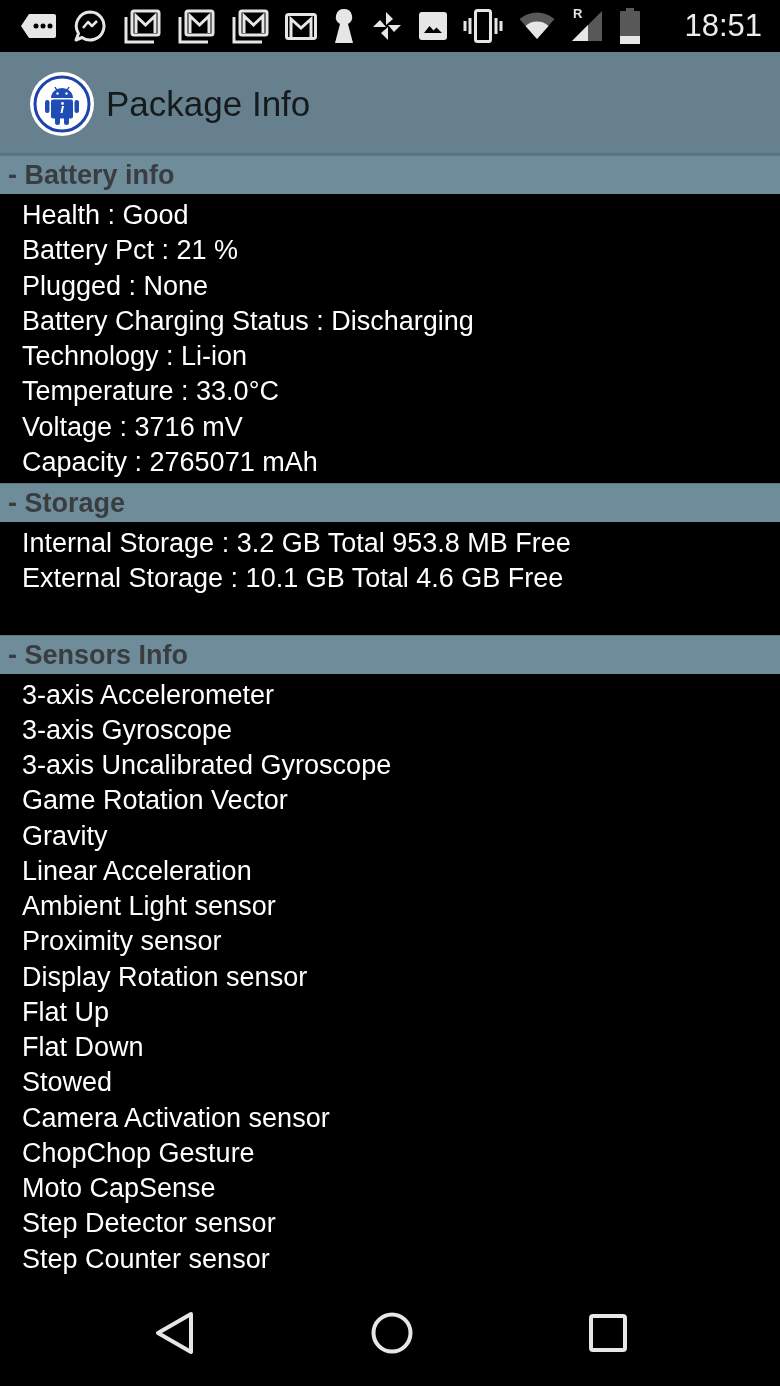  What do you see at coordinates (483, 26) in the screenshot?
I see `vibrate-icon` at bounding box center [483, 26].